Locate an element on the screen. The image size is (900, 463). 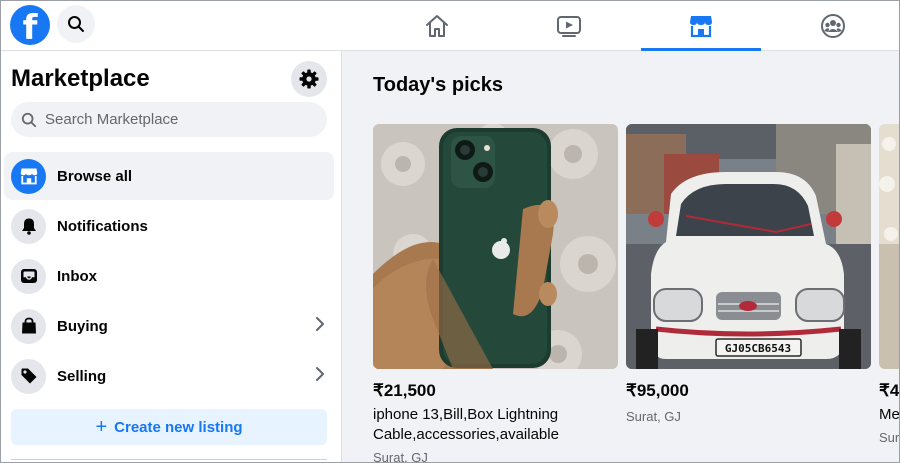
tab-groups is located at coordinates (833, 25).